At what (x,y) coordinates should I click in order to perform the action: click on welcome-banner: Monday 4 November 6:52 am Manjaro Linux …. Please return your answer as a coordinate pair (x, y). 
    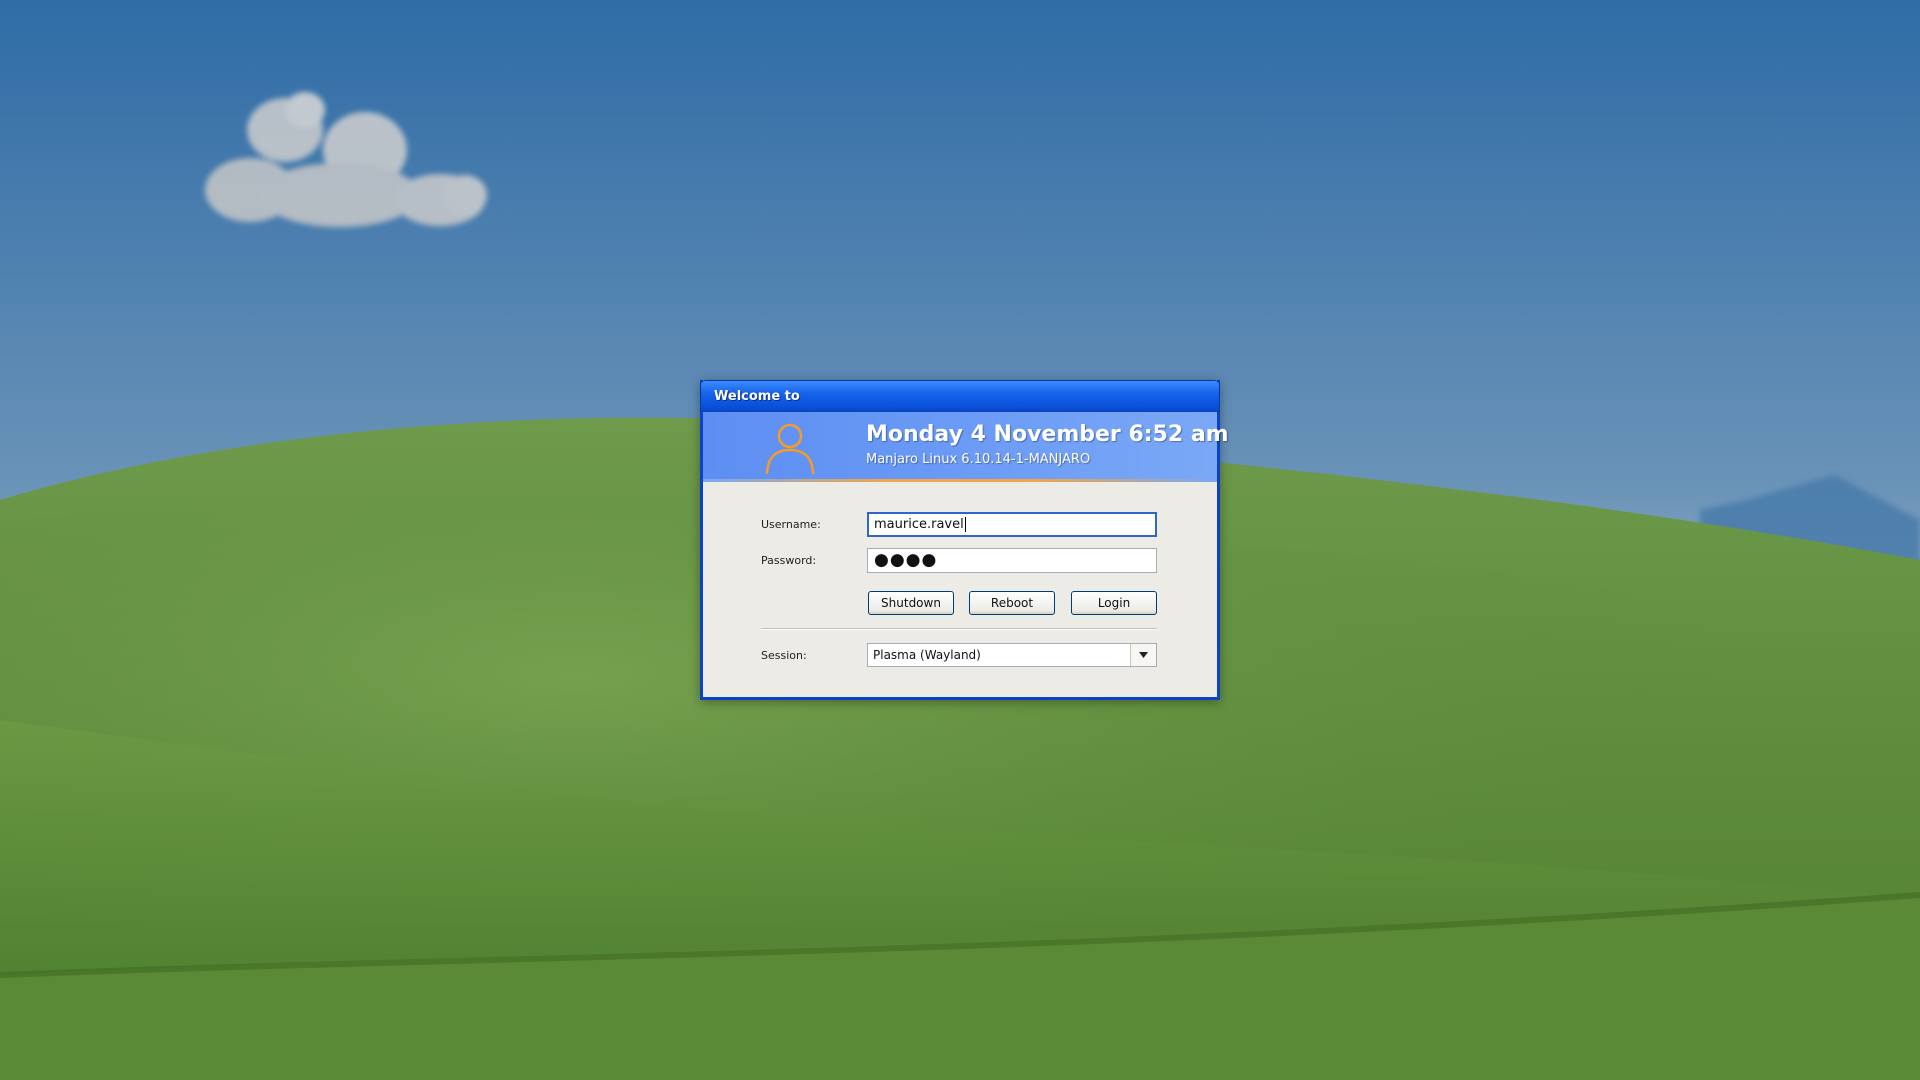
    Looking at the image, I should click on (966, 447).